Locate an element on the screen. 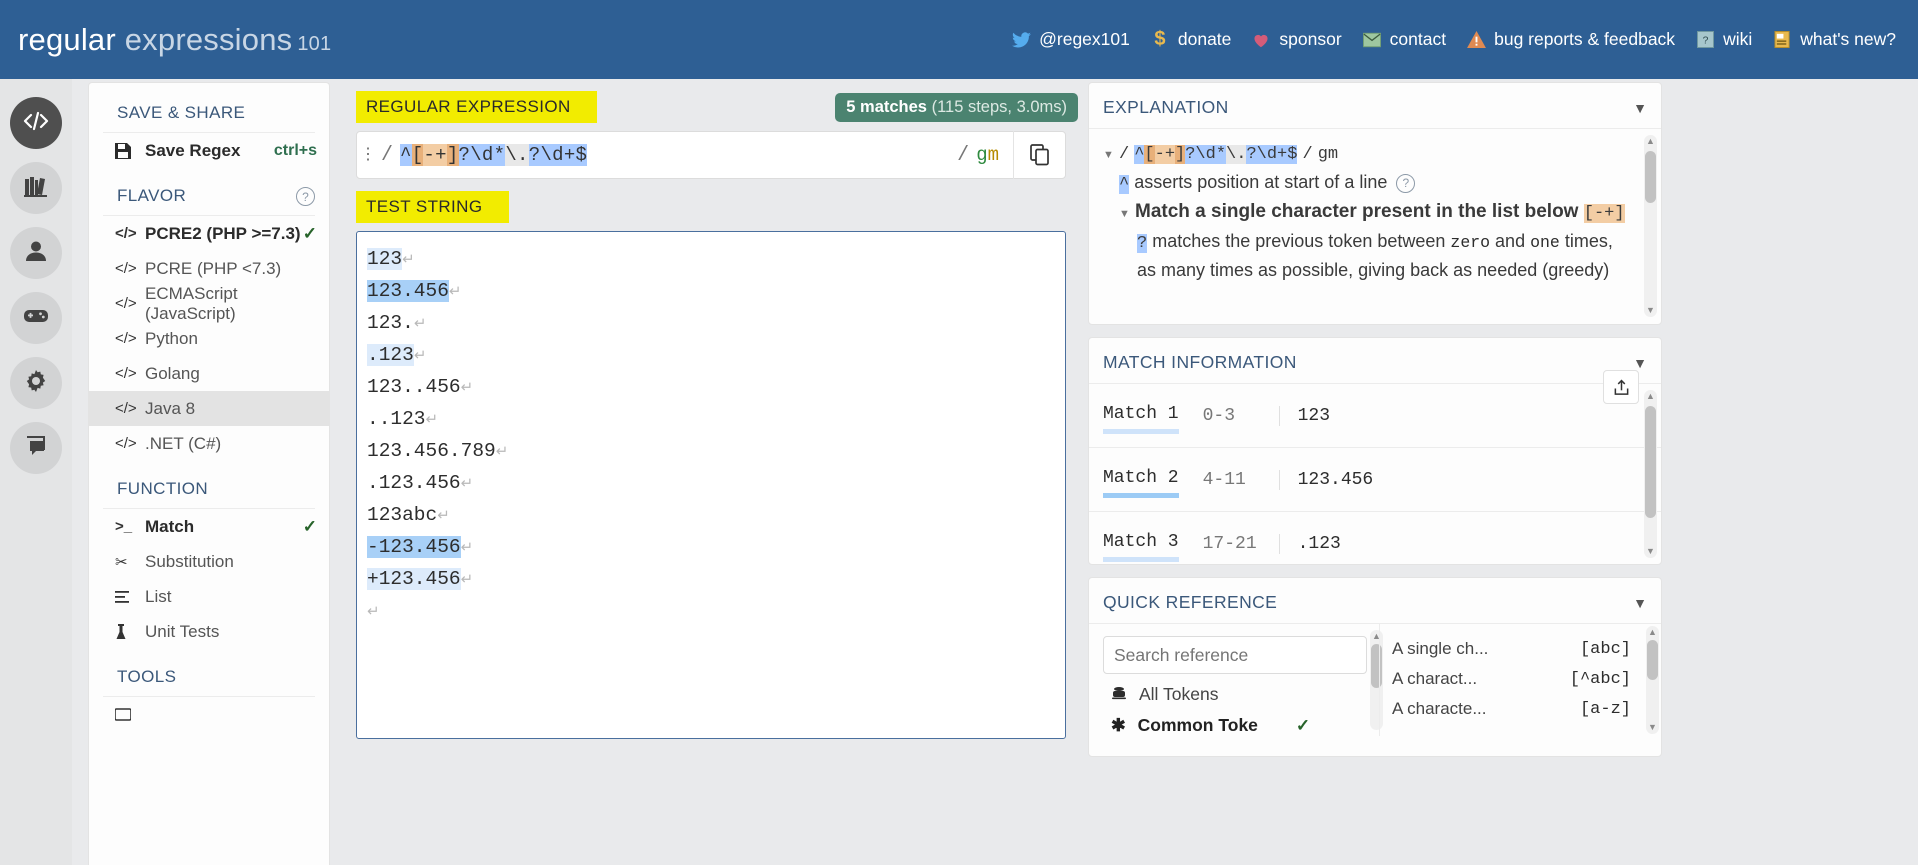  list-icon is located at coordinates (130, 596).